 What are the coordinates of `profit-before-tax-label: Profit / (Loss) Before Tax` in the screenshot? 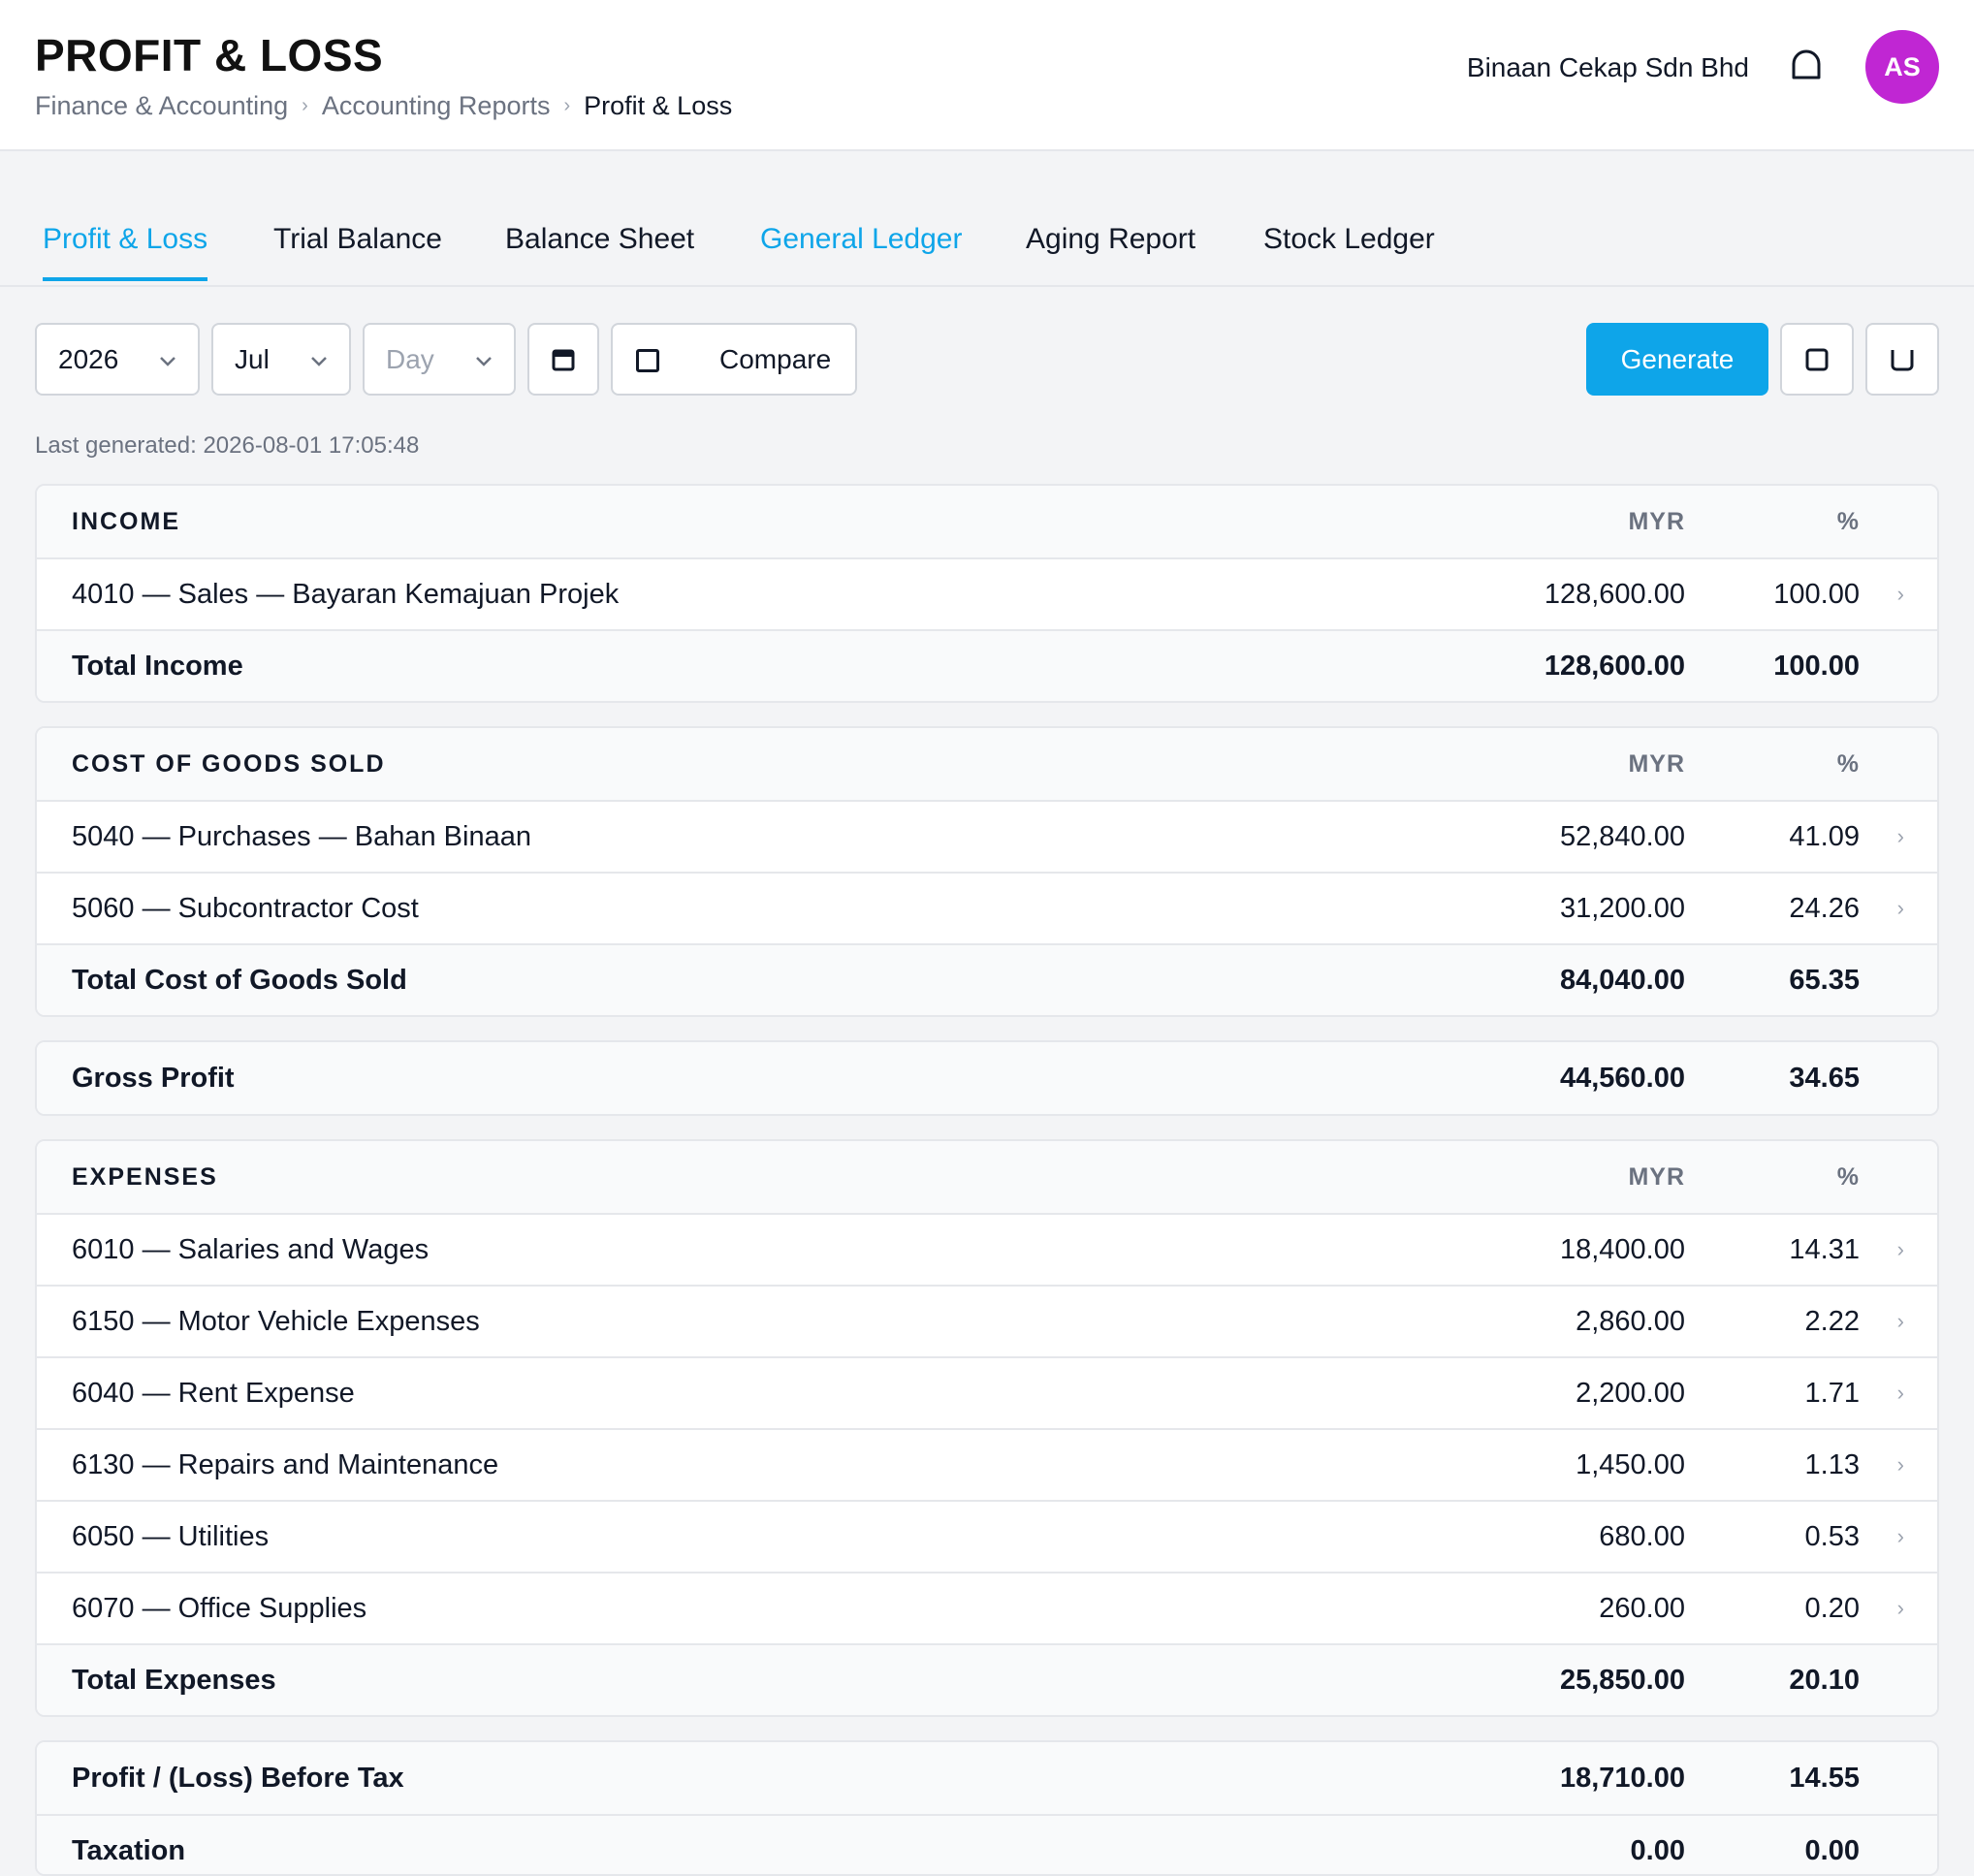 It's located at (238, 1778).